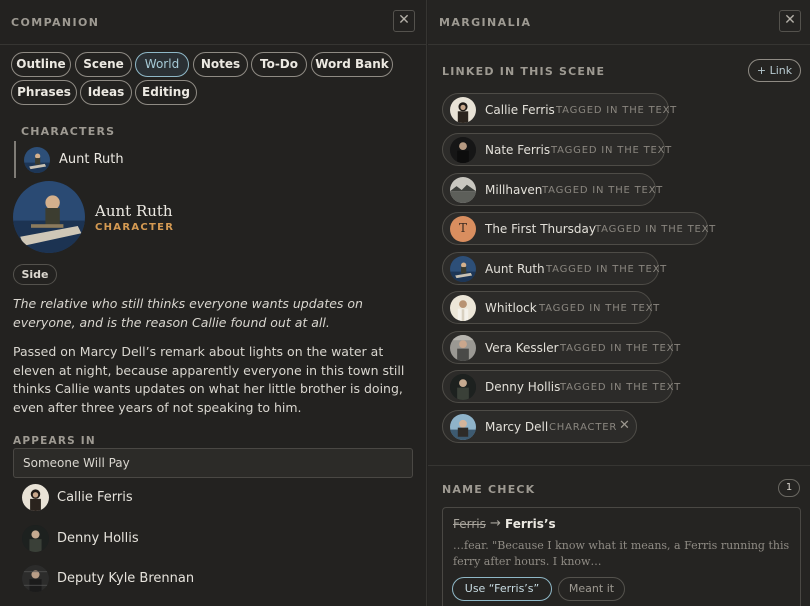 The width and height of the screenshot is (810, 606). What do you see at coordinates (91, 159) in the screenshot?
I see `character-name: Aunt Ruth` at bounding box center [91, 159].